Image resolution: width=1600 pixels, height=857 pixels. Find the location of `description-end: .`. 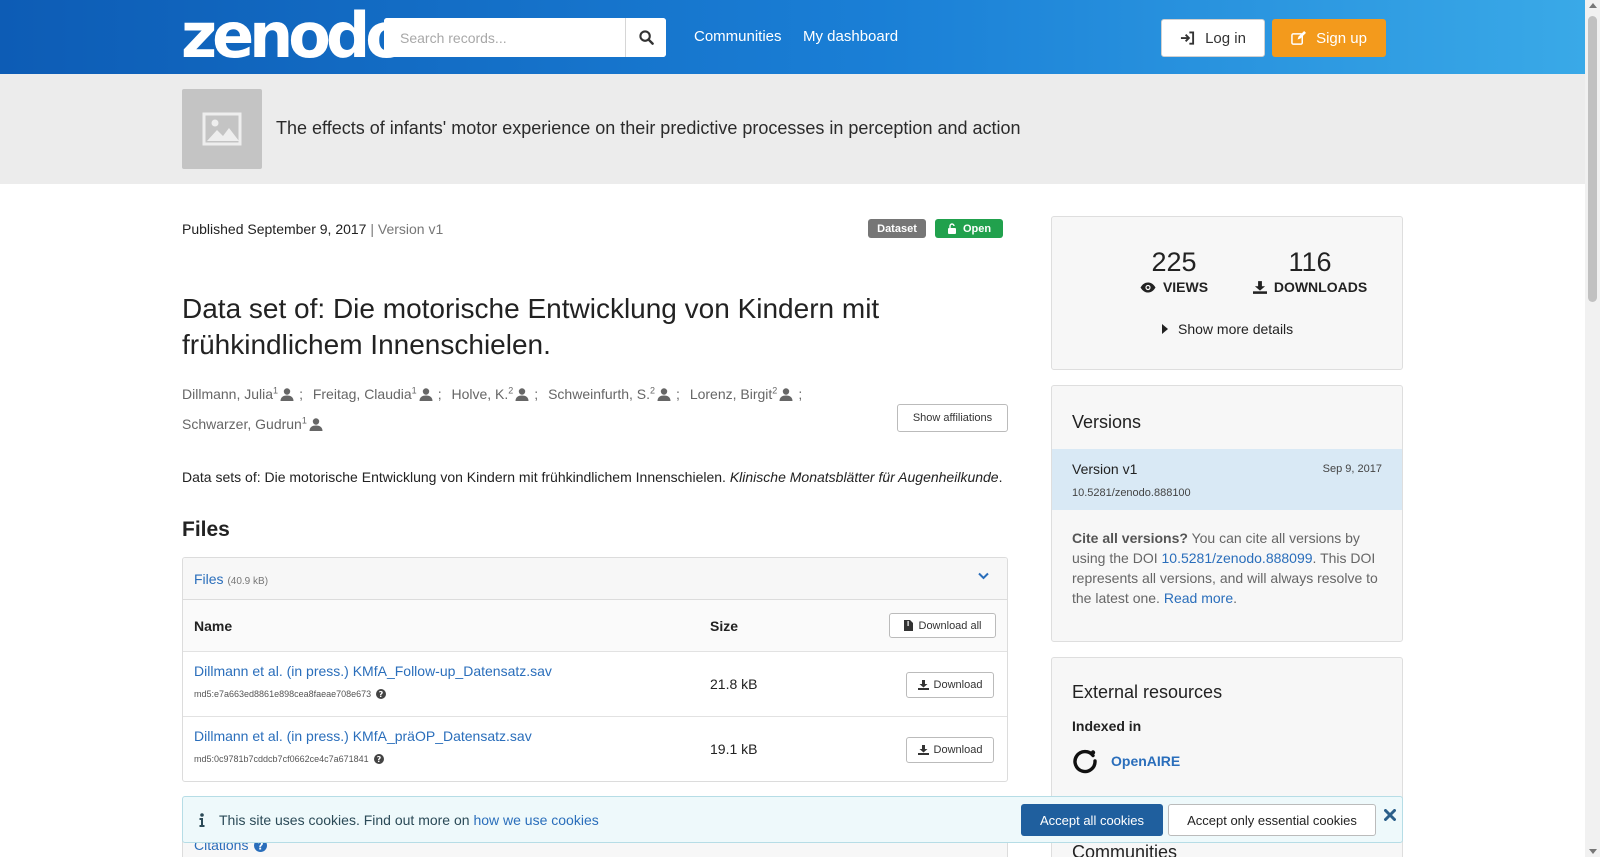

description-end: . is located at coordinates (1000, 477).